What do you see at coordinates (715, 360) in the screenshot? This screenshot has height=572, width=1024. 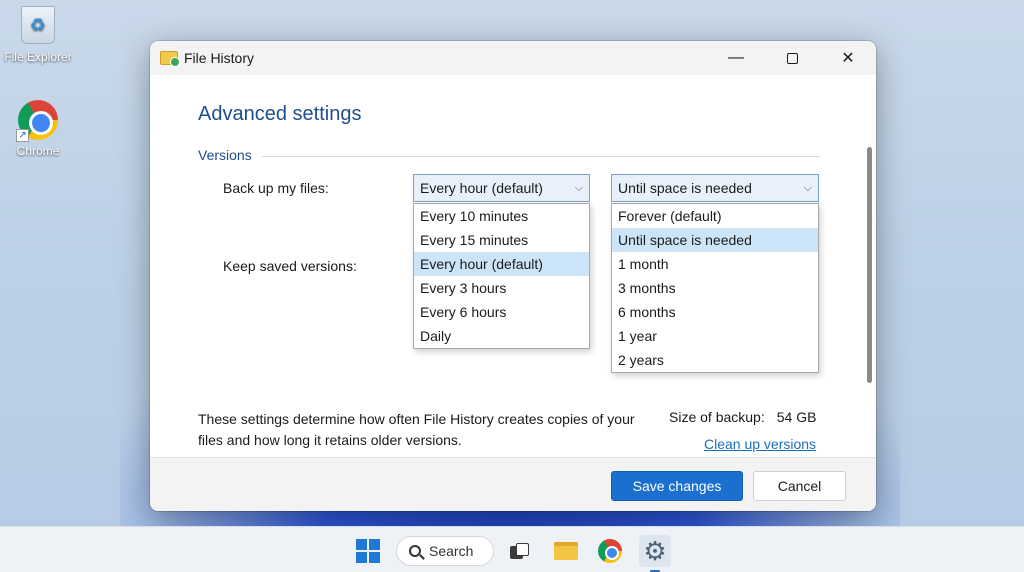 I see `retention-option: 2 years` at bounding box center [715, 360].